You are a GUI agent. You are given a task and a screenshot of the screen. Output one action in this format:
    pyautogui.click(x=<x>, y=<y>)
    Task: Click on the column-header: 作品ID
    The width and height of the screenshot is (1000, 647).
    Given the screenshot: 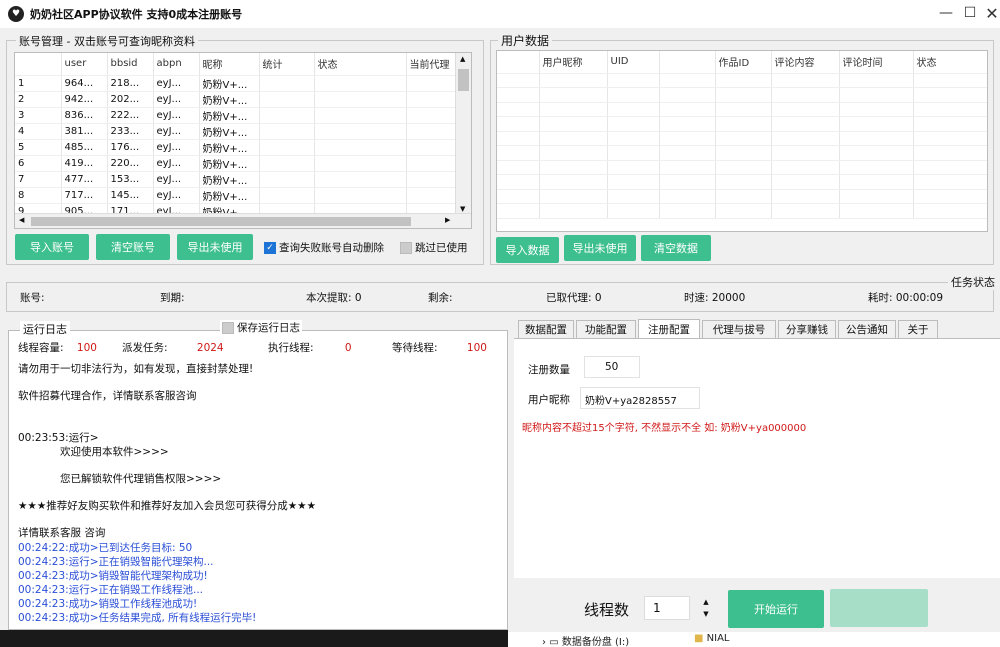 What is the action you would take?
    pyautogui.click(x=743, y=62)
    